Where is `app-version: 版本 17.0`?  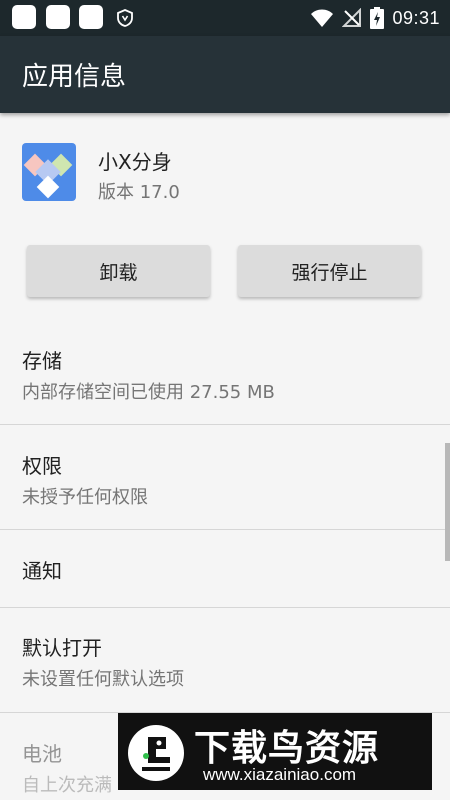
app-version: 版本 17.0 is located at coordinates (139, 192).